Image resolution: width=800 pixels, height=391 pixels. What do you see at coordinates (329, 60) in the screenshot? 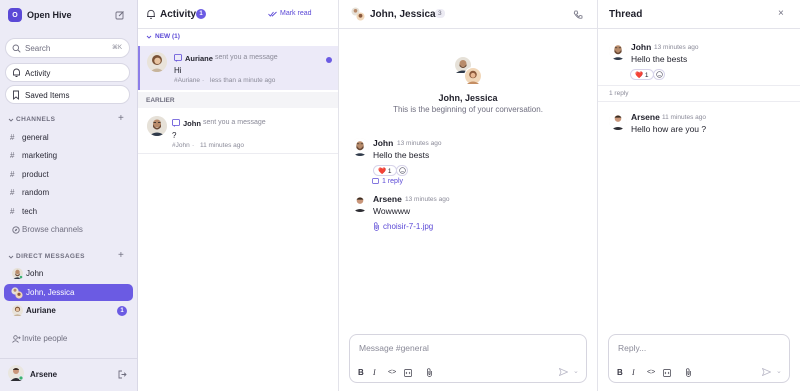
I see `unread-dot` at bounding box center [329, 60].